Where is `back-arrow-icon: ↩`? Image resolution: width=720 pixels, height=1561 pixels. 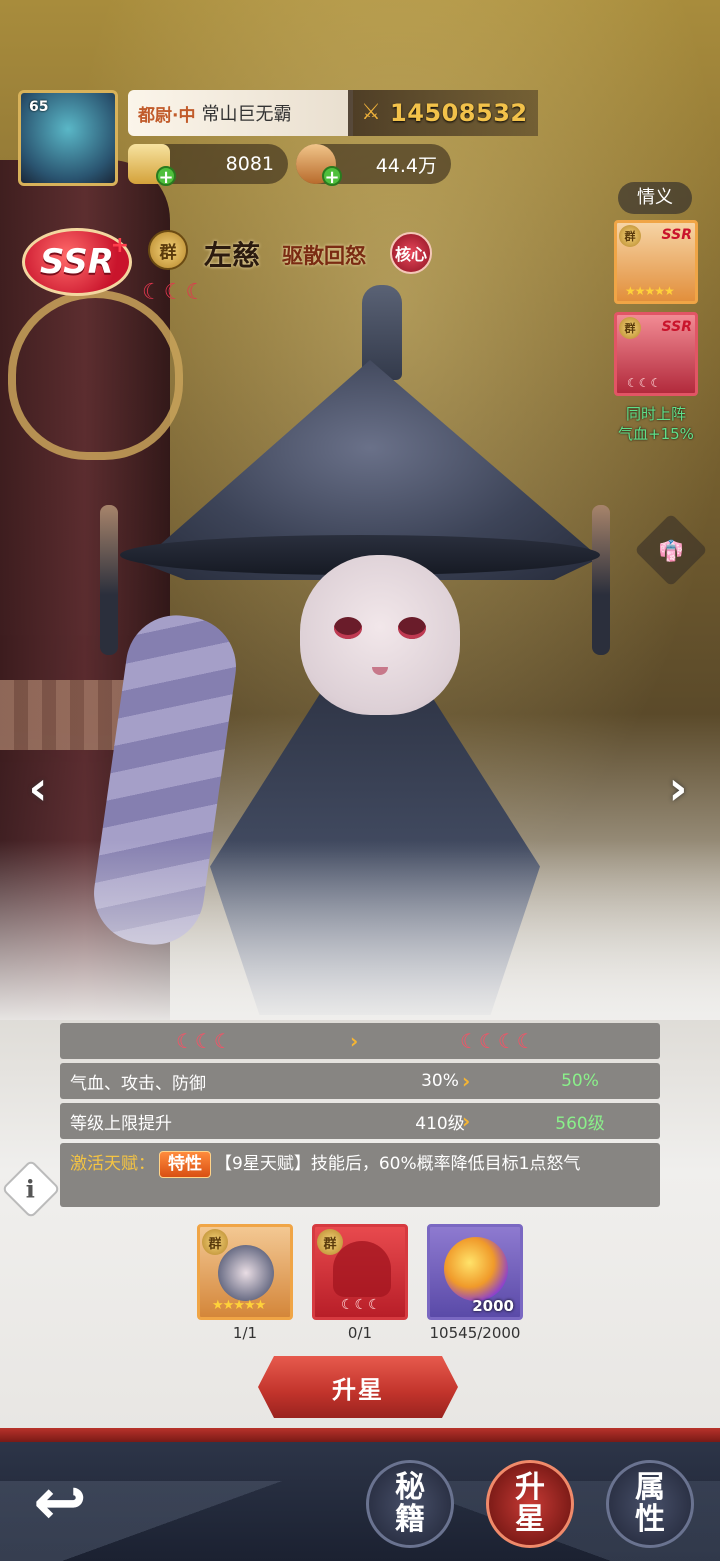
back-arrow-icon: ↩ is located at coordinates (60, 1503).